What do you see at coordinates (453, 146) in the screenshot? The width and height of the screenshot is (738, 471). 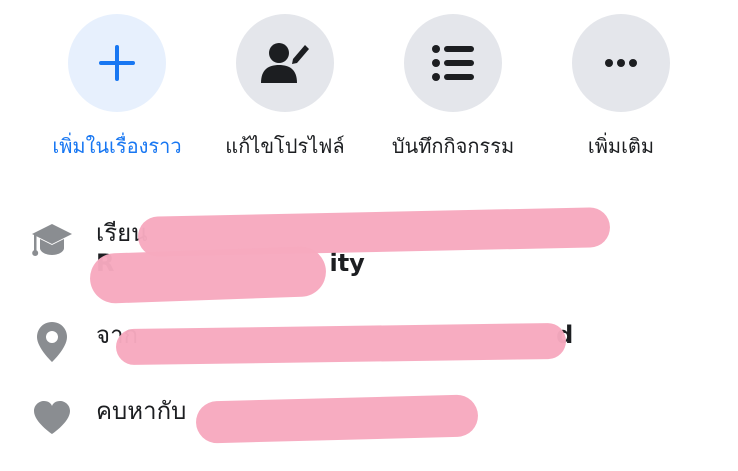 I see `activity-log-label: บันทึกกิจกรรม` at bounding box center [453, 146].